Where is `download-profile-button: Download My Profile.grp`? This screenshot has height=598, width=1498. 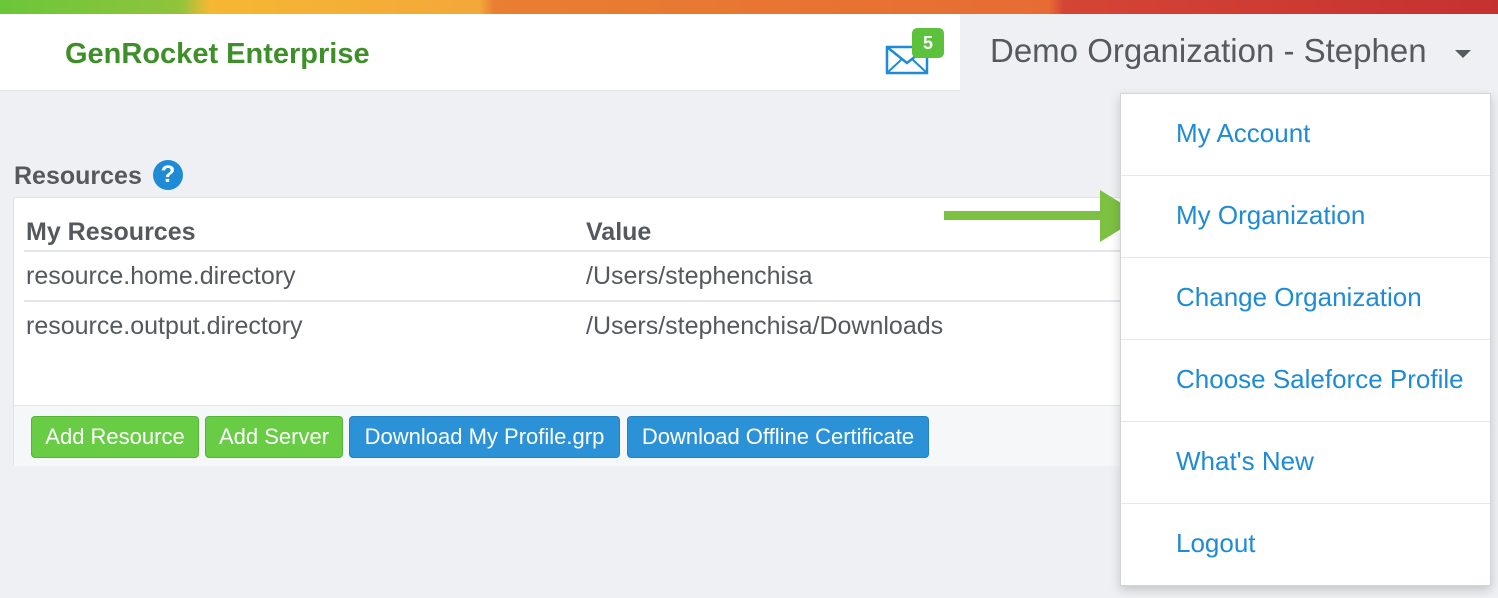 download-profile-button: Download My Profile.grp is located at coordinates (484, 437).